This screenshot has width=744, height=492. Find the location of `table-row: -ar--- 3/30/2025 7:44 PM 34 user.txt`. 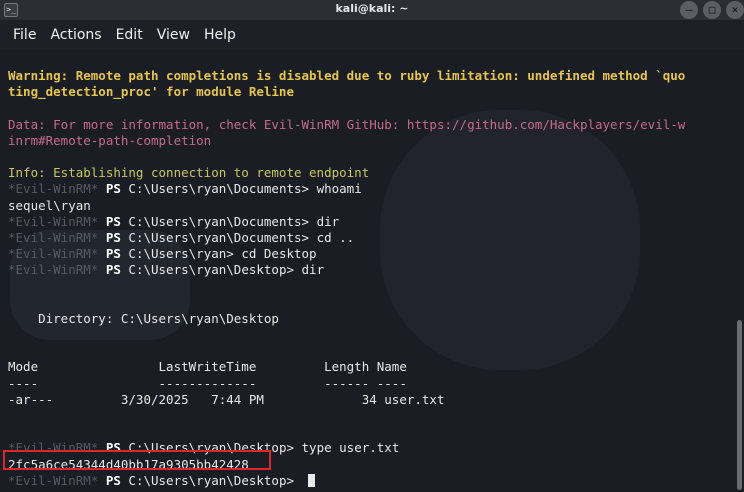

table-row: -ar--- 3/30/2025 7:44 PM 34 user.txt is located at coordinates (226, 399).